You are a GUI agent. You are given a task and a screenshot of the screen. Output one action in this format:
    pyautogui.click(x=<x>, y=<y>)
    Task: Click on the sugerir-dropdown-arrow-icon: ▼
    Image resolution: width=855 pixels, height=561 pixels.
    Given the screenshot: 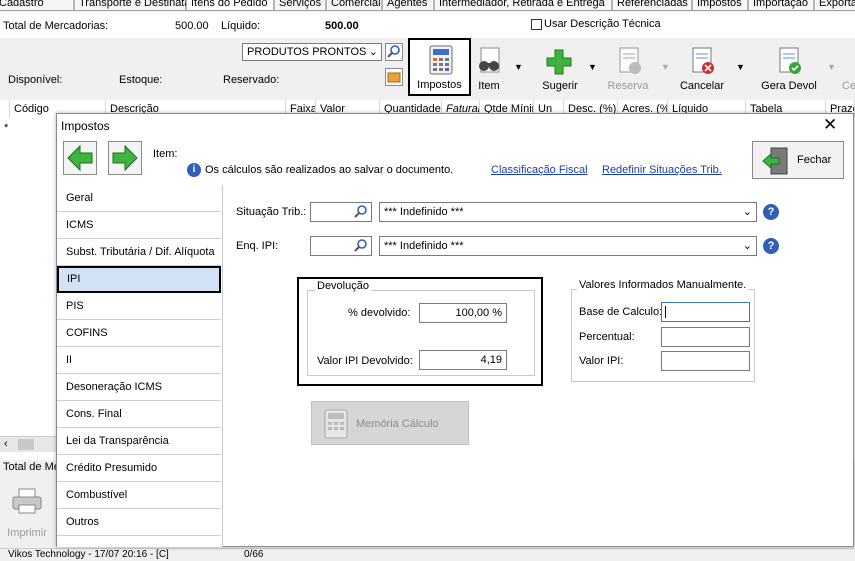 What is the action you would take?
    pyautogui.click(x=592, y=67)
    